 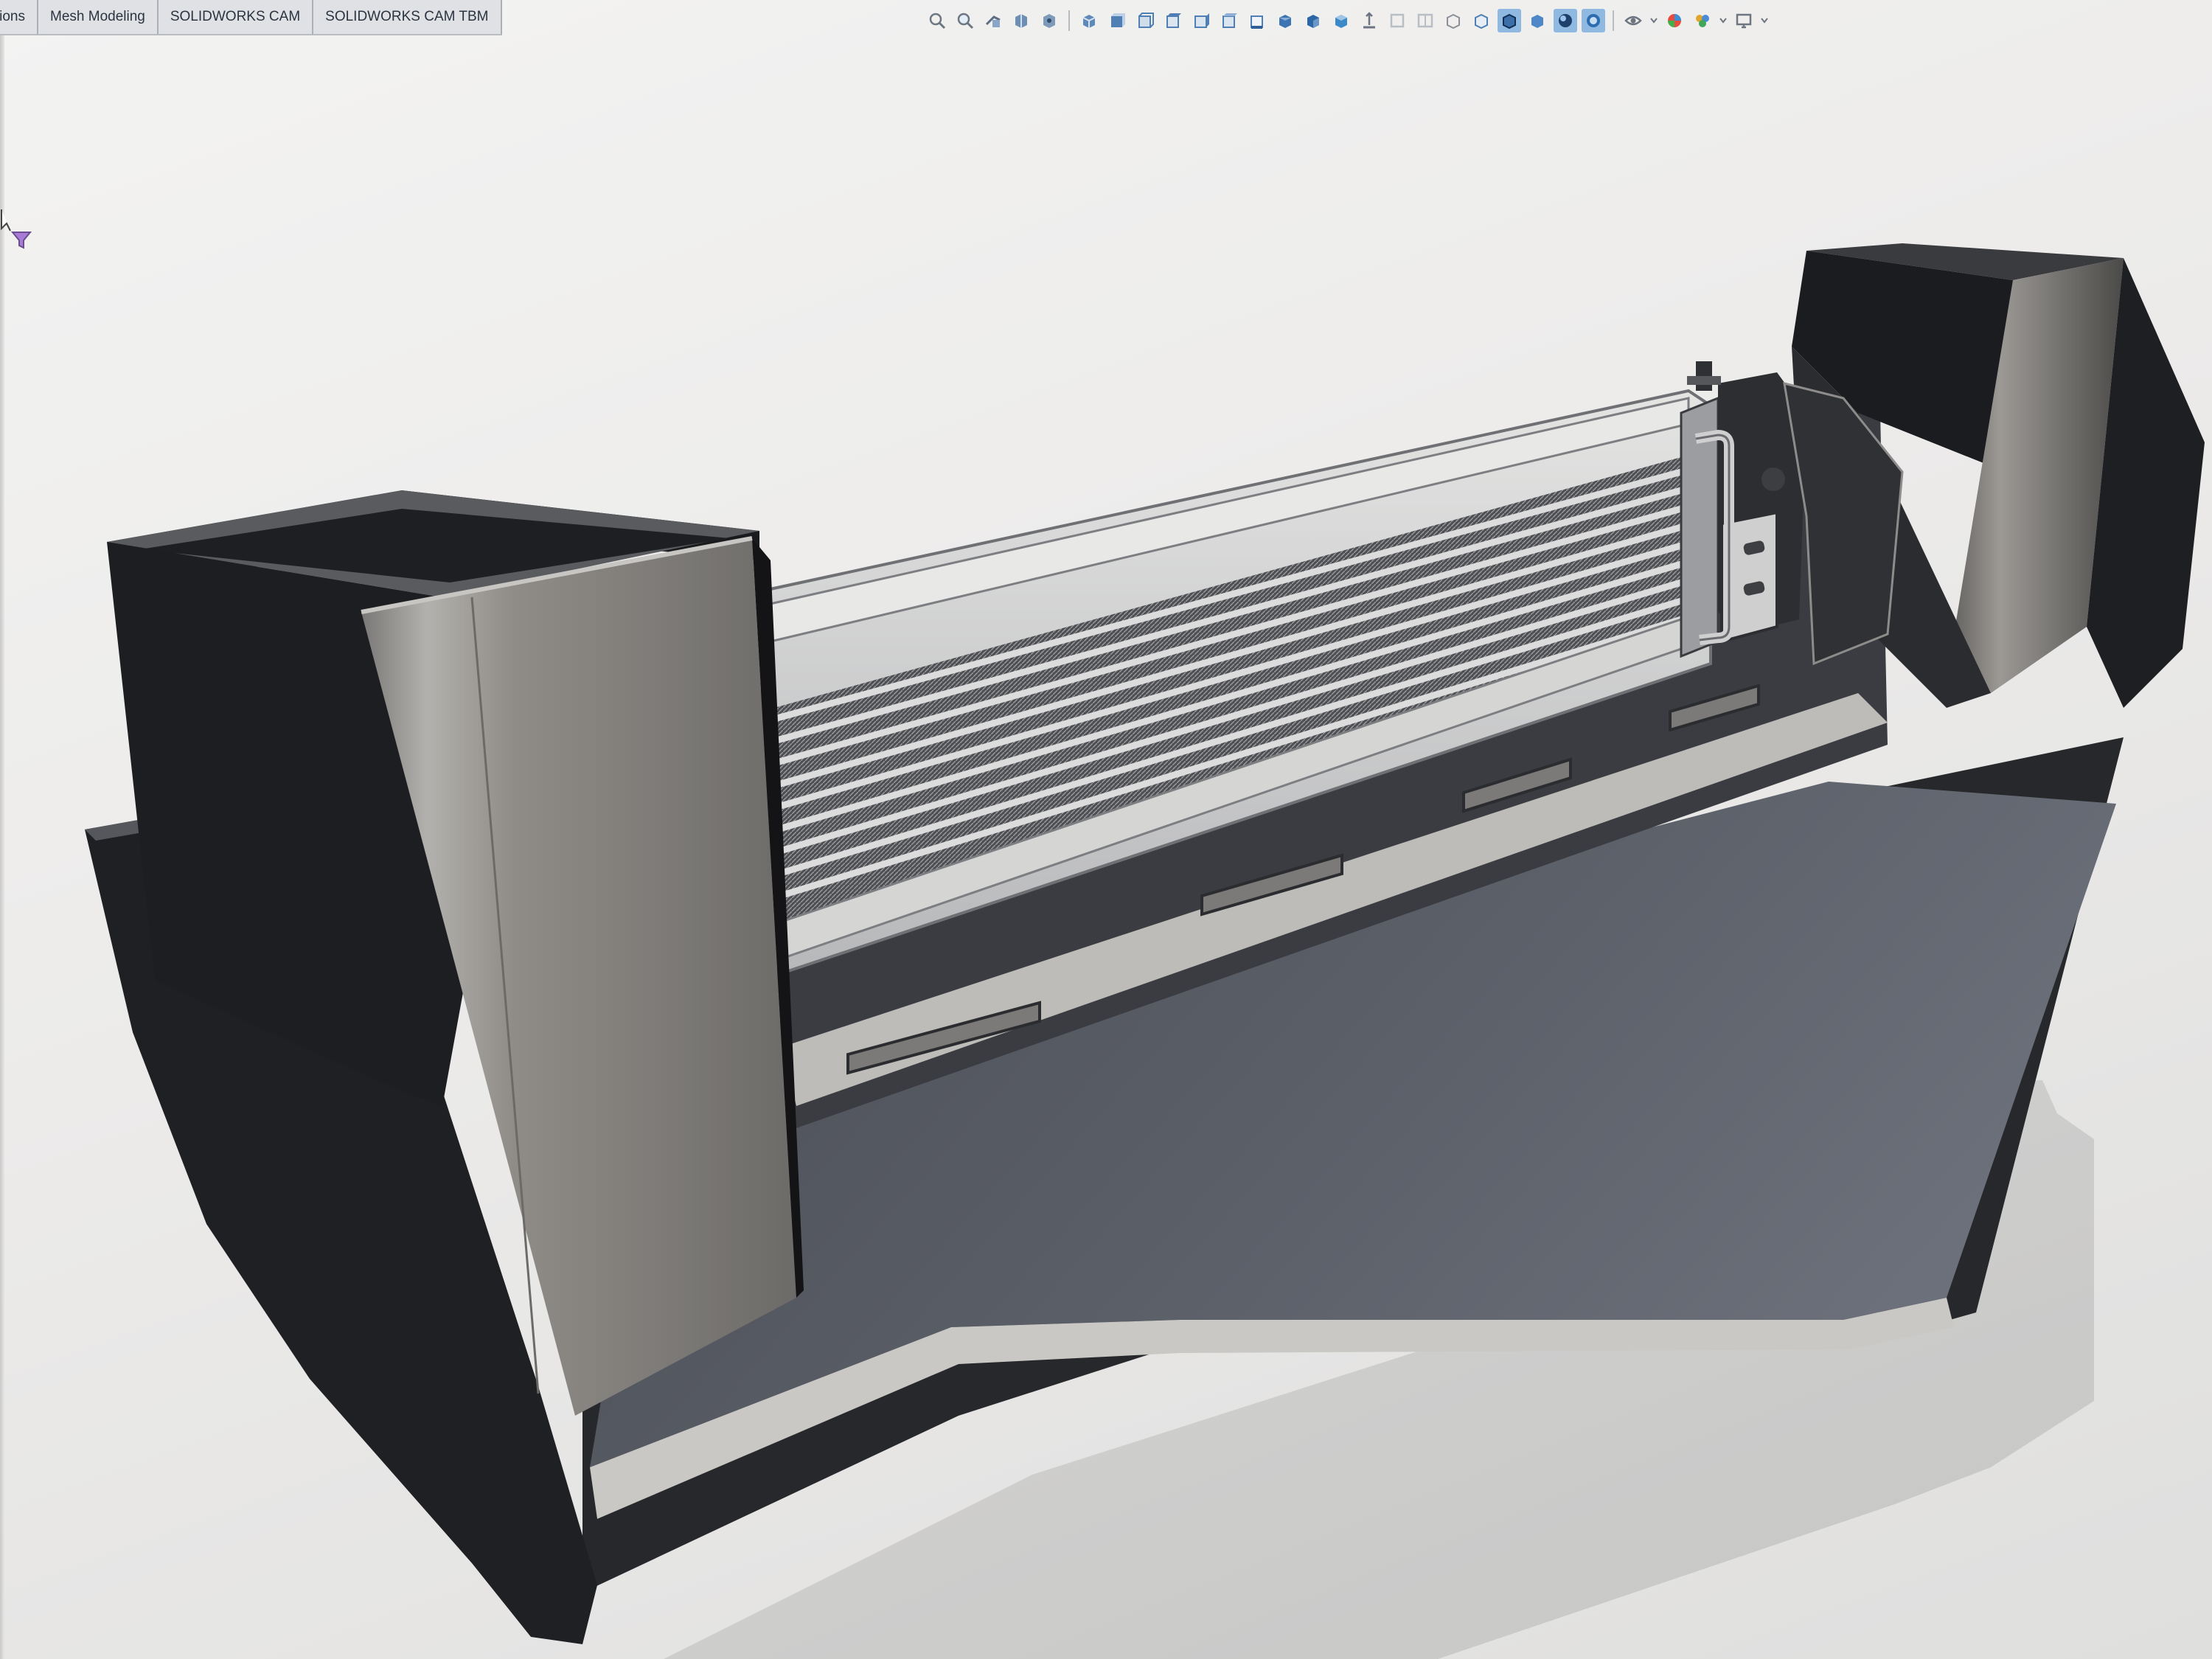 I want to click on apply-scene-icon, so click(x=1702, y=20).